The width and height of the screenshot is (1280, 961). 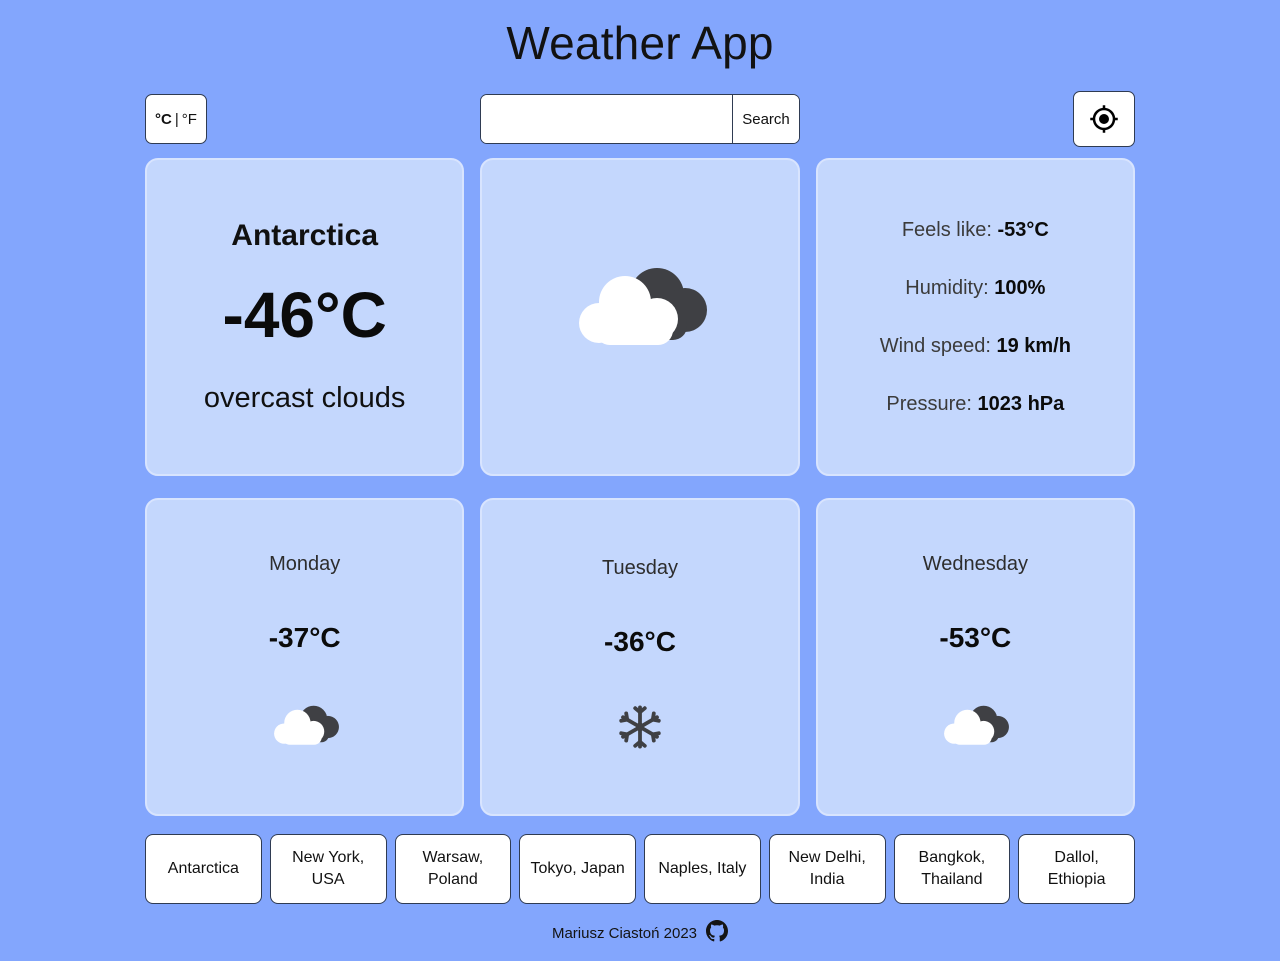 I want to click on search-button: Search, so click(x=765, y=119).